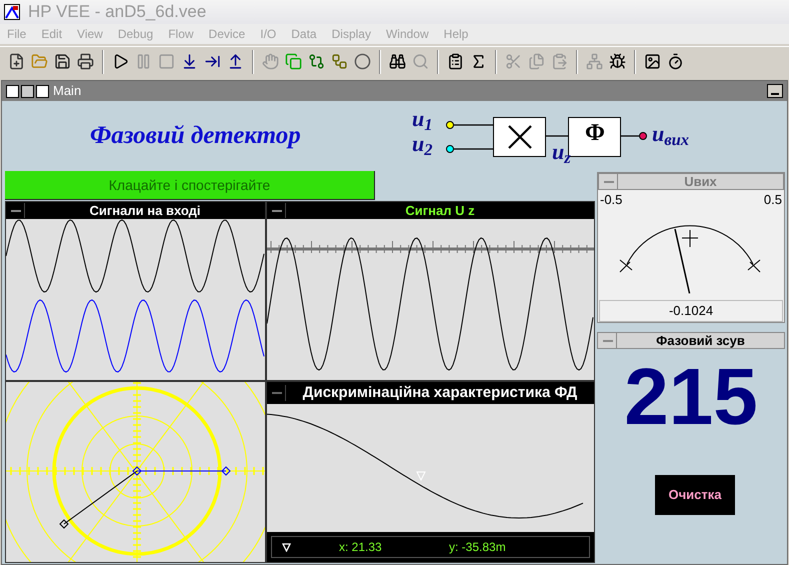 The width and height of the screenshot is (789, 565). What do you see at coordinates (51, 34) in the screenshot?
I see `menu-item: Edit` at bounding box center [51, 34].